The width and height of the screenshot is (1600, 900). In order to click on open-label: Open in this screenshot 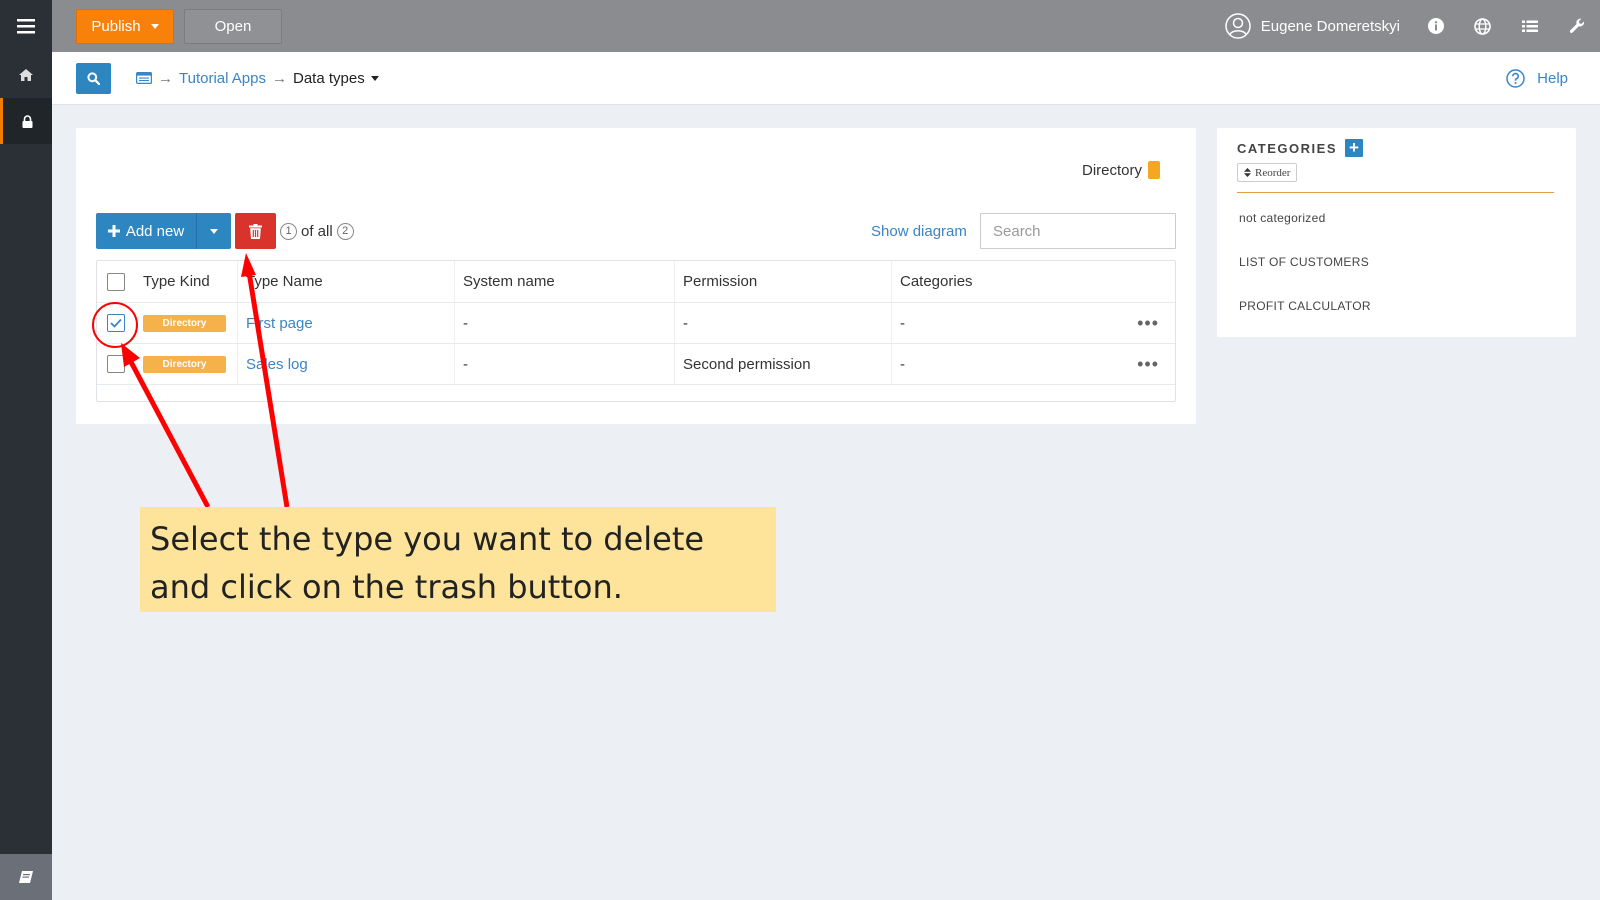, I will do `click(233, 26)`.